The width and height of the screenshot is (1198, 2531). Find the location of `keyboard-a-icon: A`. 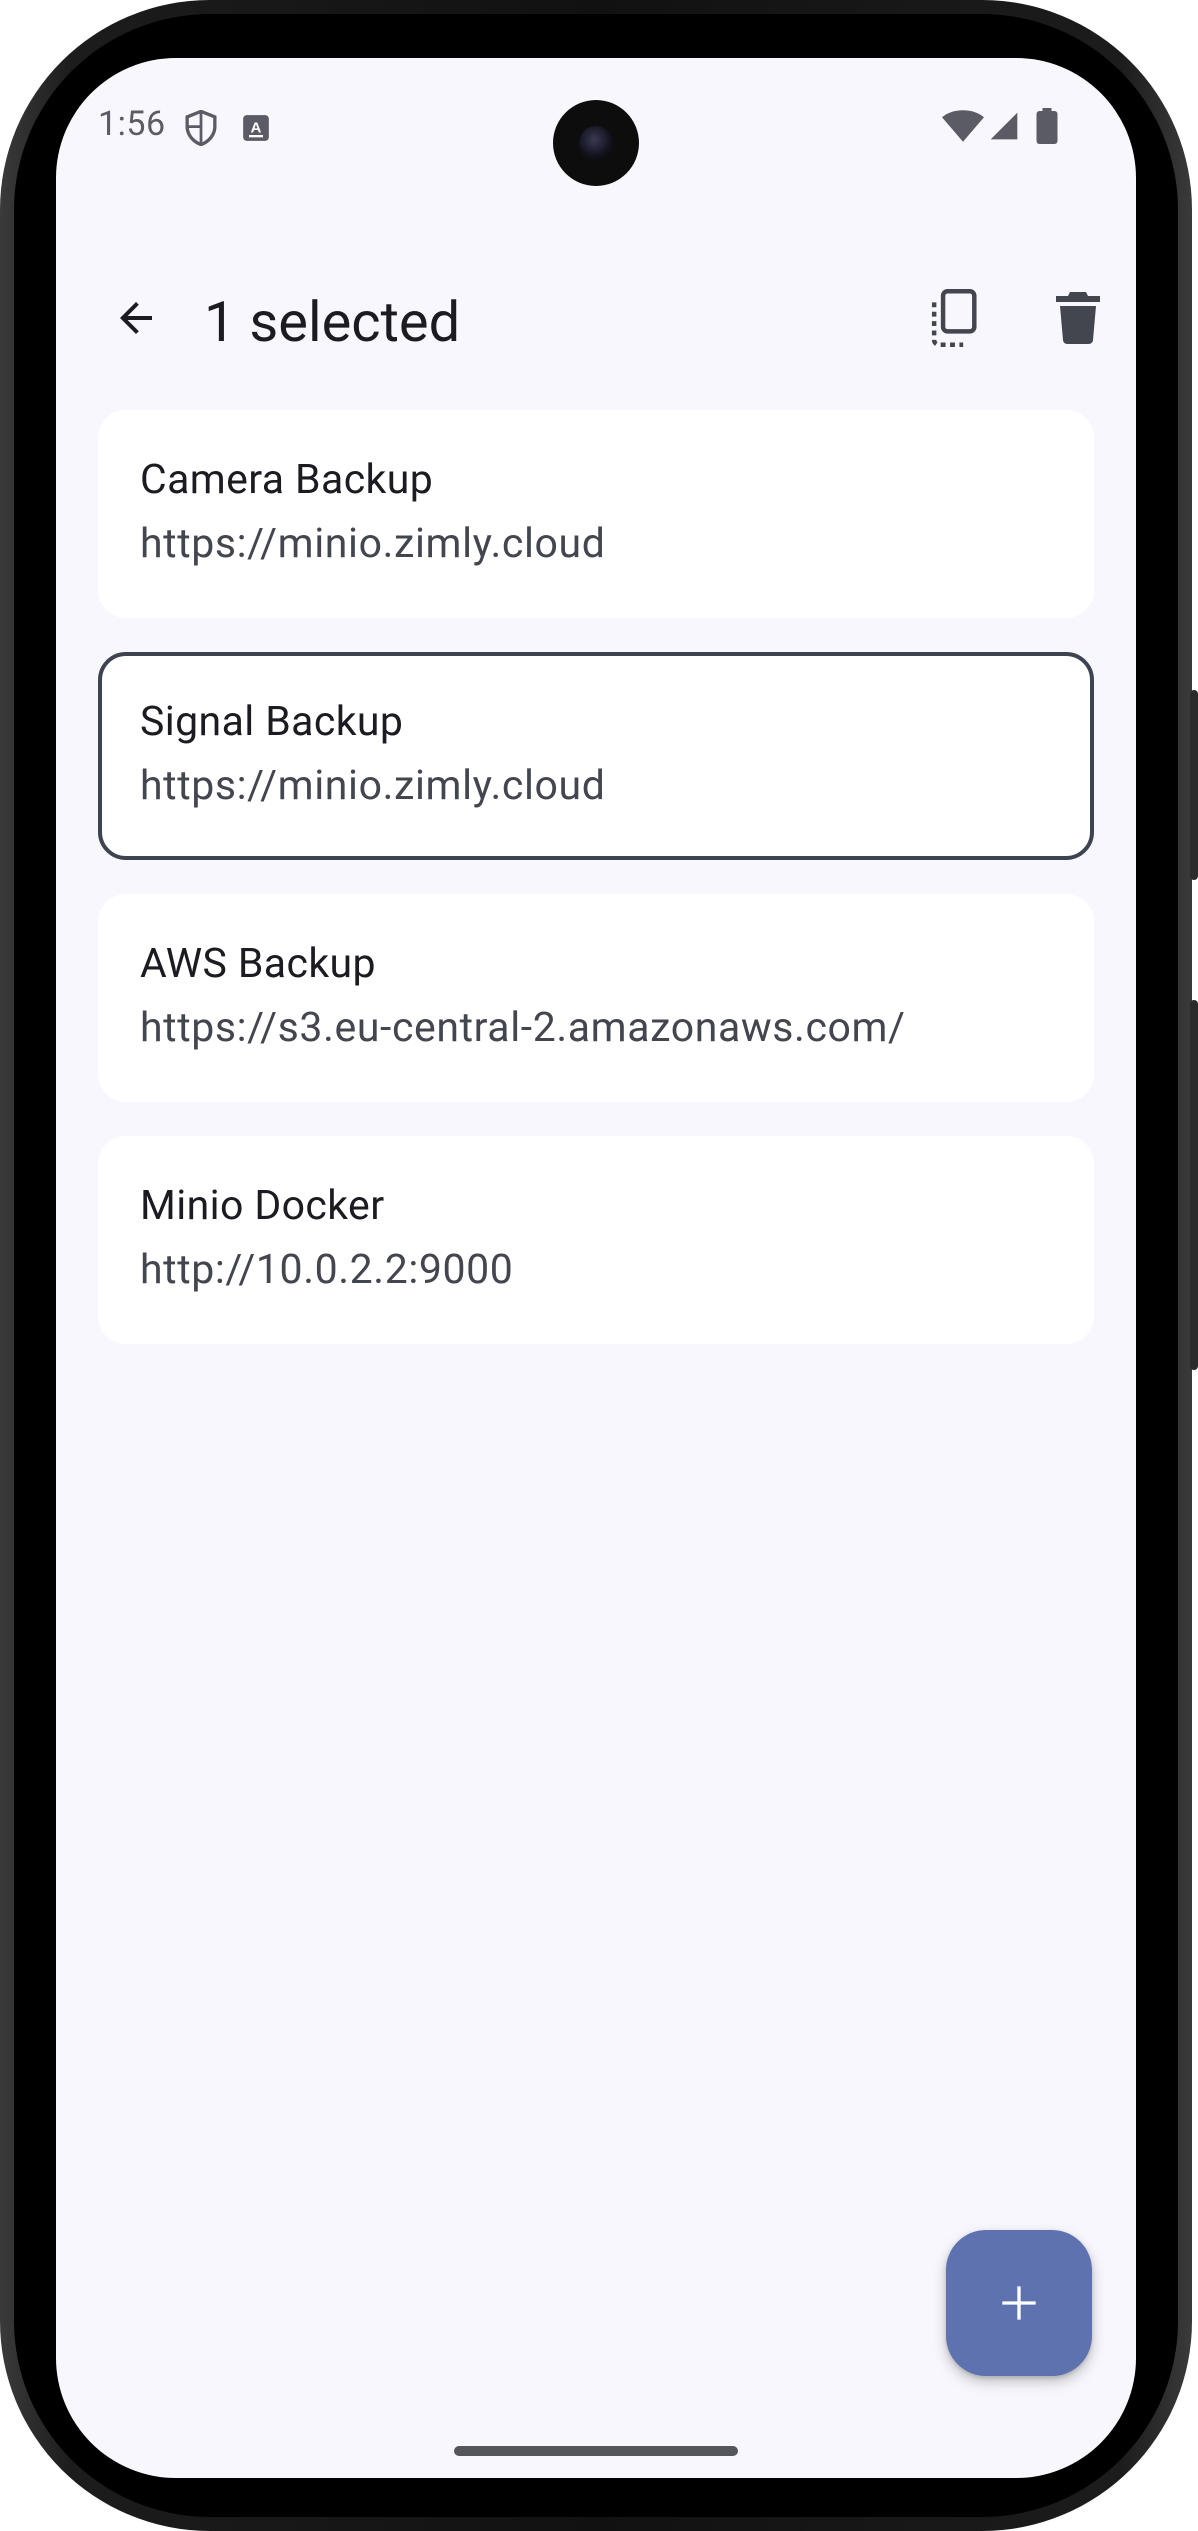

keyboard-a-icon: A is located at coordinates (256, 128).